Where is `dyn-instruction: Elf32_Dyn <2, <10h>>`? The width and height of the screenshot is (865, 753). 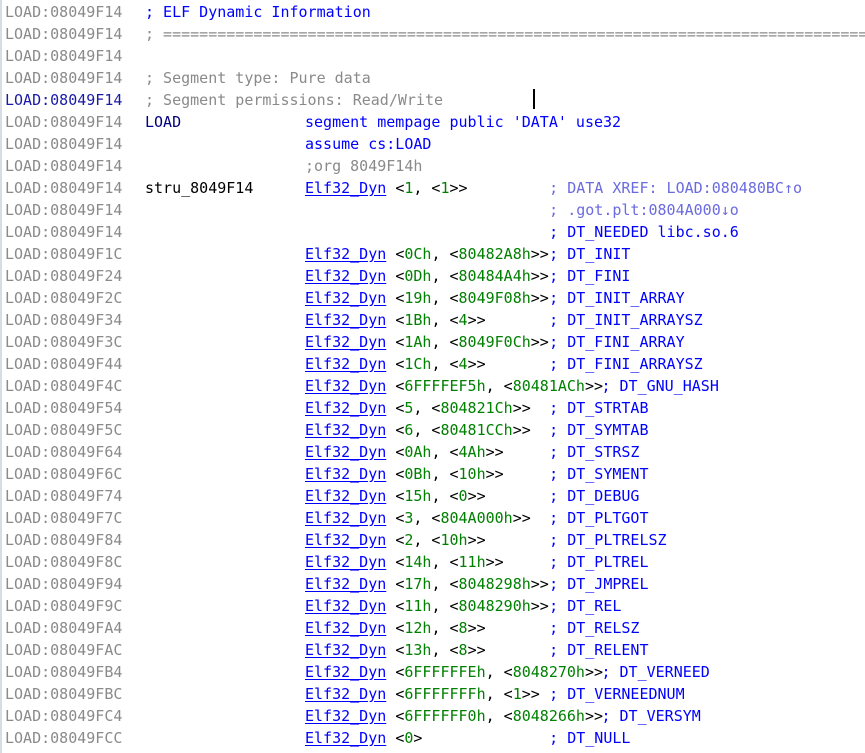
dyn-instruction: Elf32_Dyn <2, <10h>> is located at coordinates (395, 540).